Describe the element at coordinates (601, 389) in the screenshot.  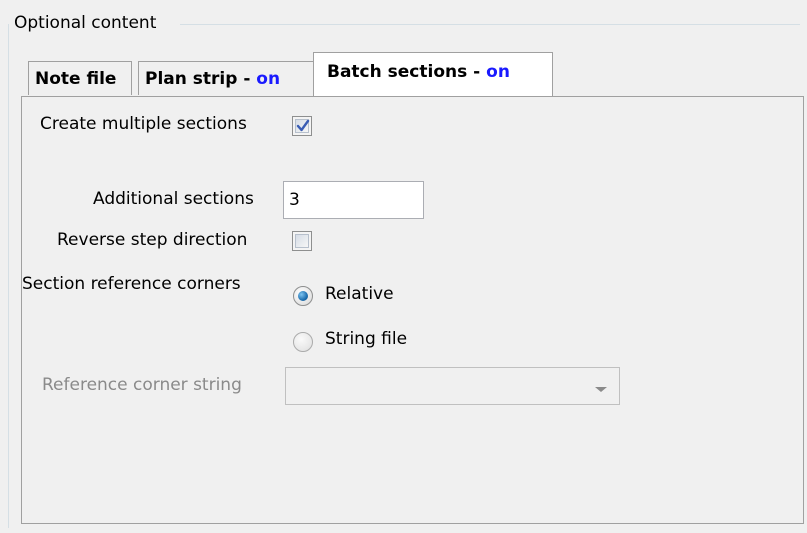
I see `chevron-down-icon` at that location.